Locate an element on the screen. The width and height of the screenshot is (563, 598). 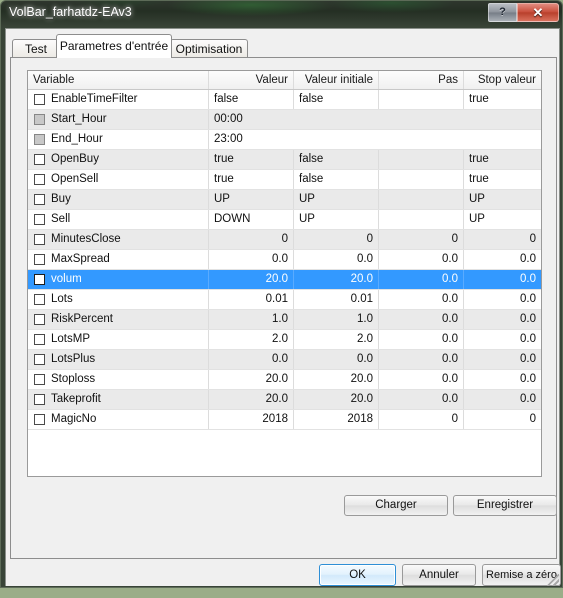
row-value-cell: 0.01 is located at coordinates (251, 299).